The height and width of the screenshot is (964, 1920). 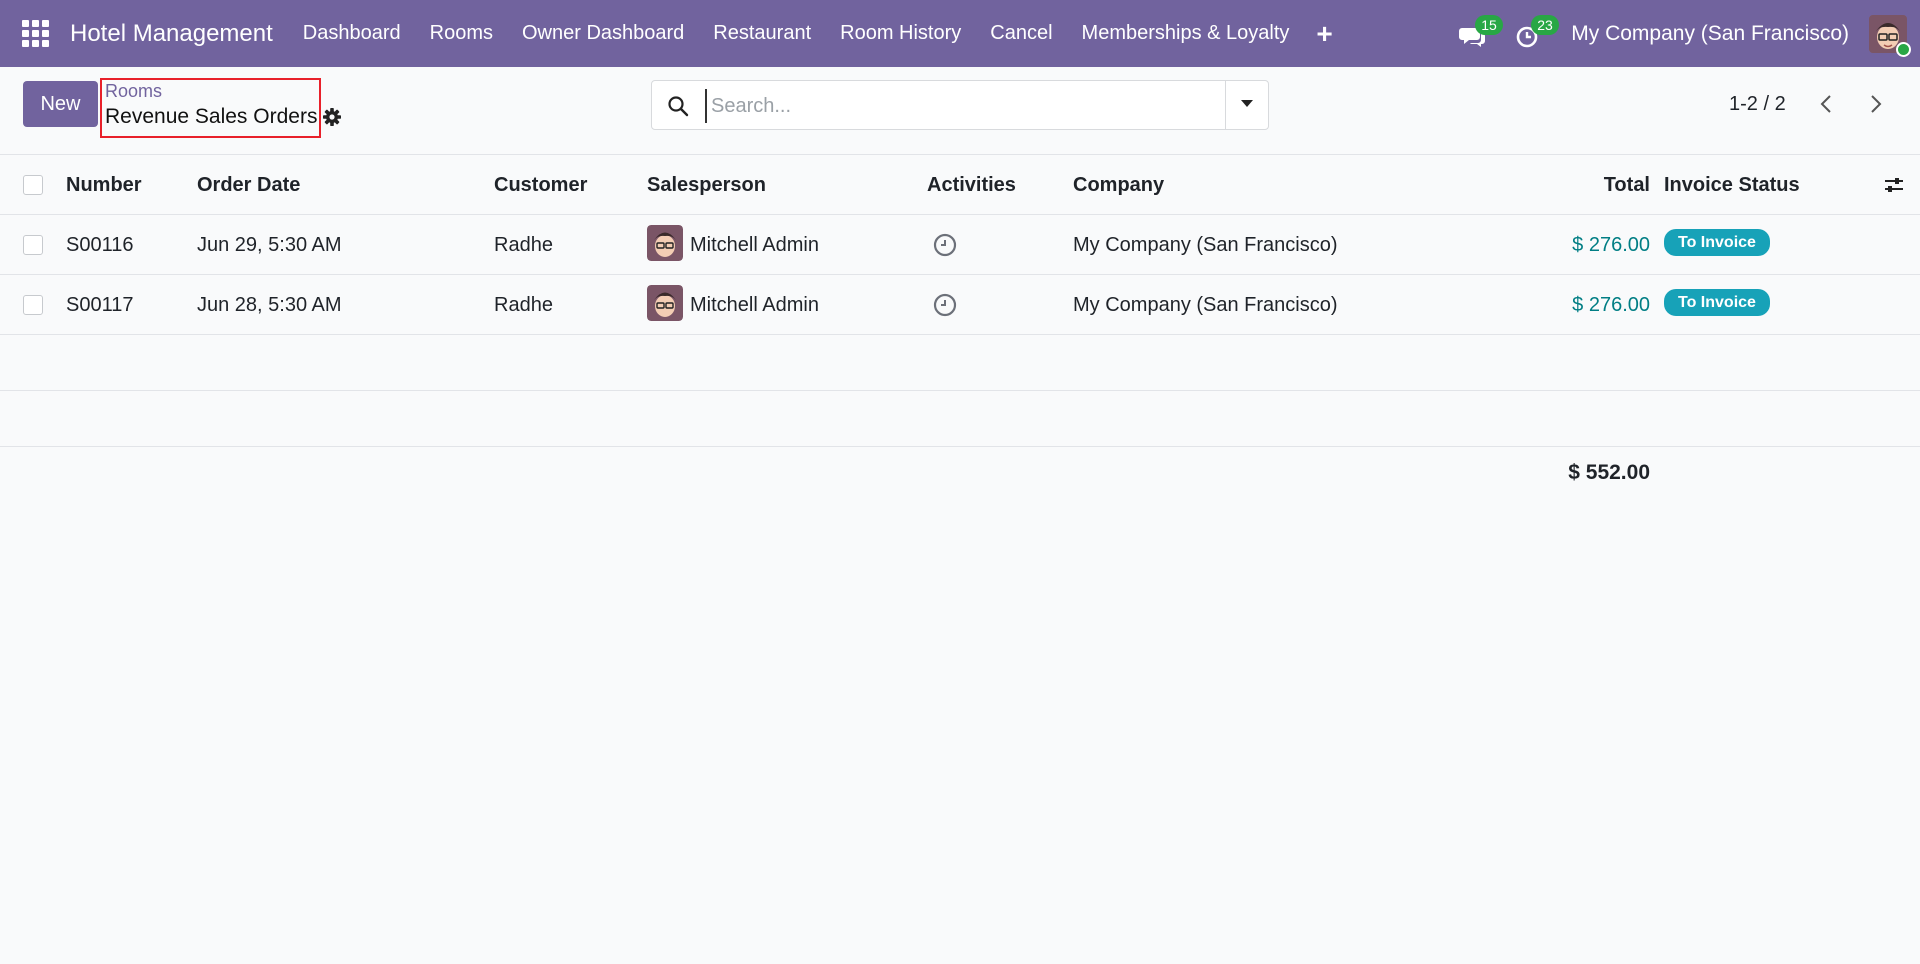 I want to click on messages-button: 15, so click(x=1481, y=31).